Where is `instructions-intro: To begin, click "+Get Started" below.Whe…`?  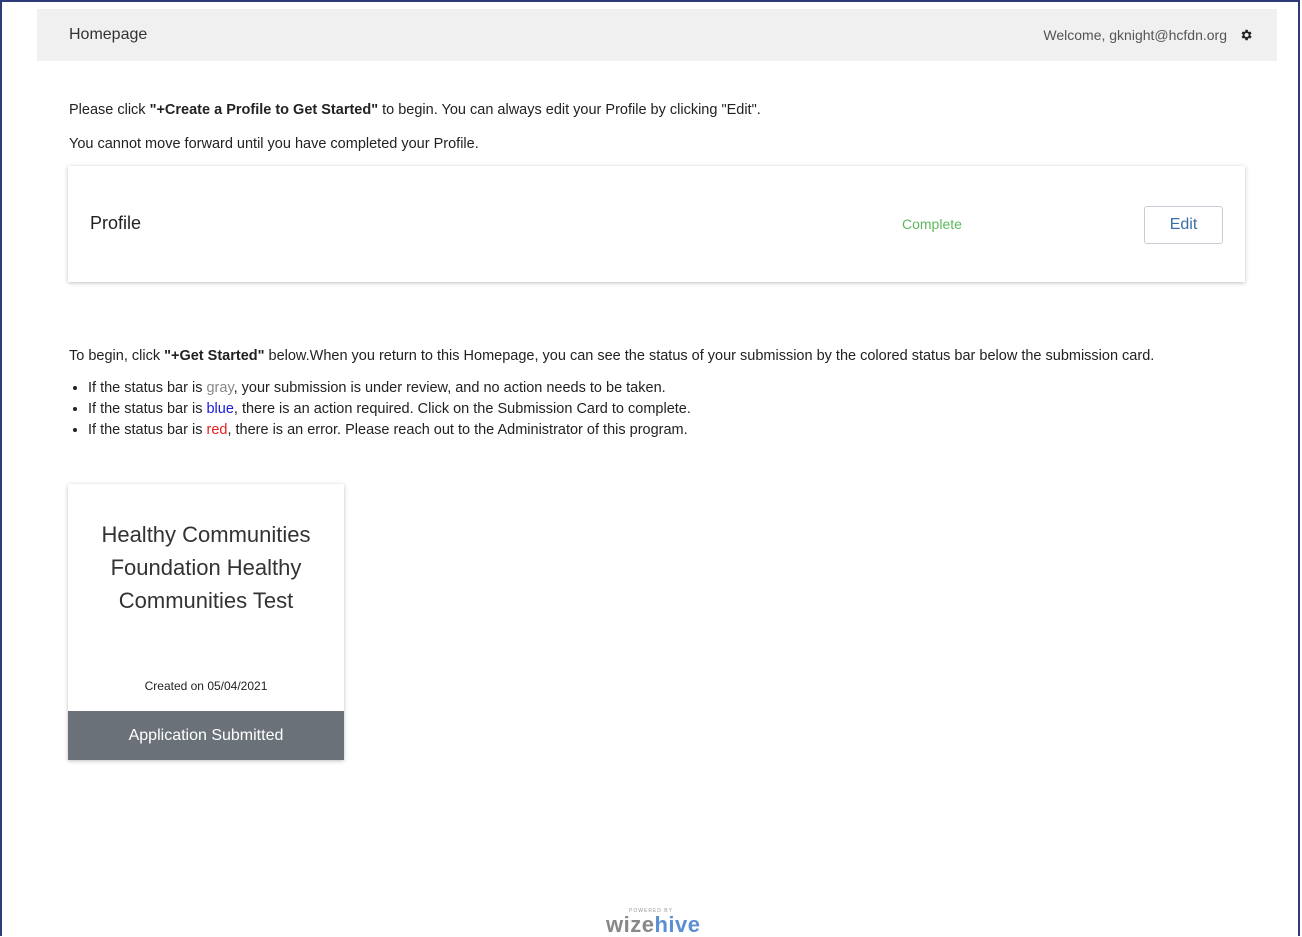
instructions-intro: To begin, click "+Get Started" below.Whe… is located at coordinates (612, 356).